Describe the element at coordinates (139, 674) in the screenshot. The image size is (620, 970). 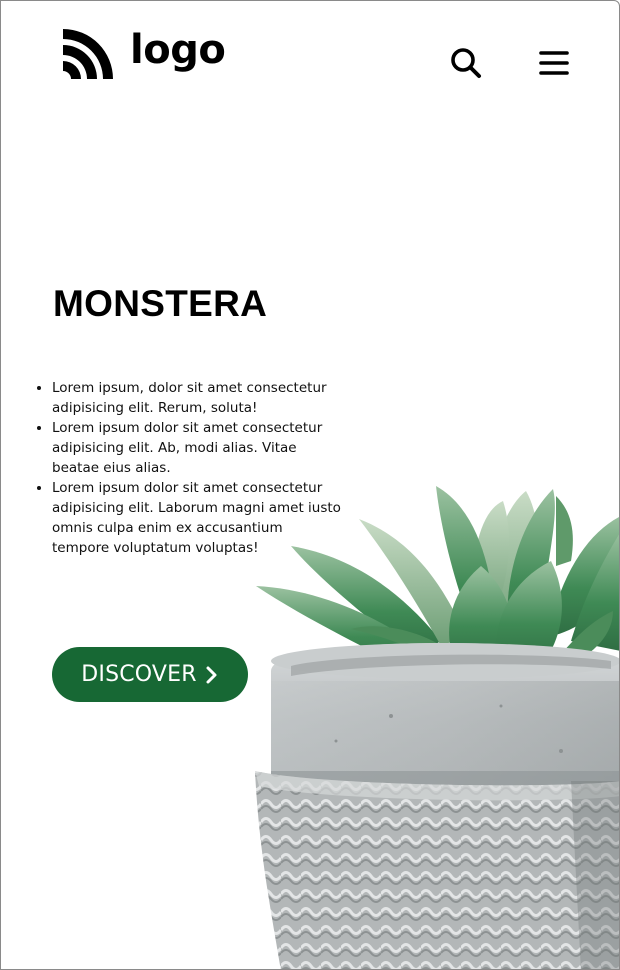
I see `discover-button-label: DISCOVER` at that location.